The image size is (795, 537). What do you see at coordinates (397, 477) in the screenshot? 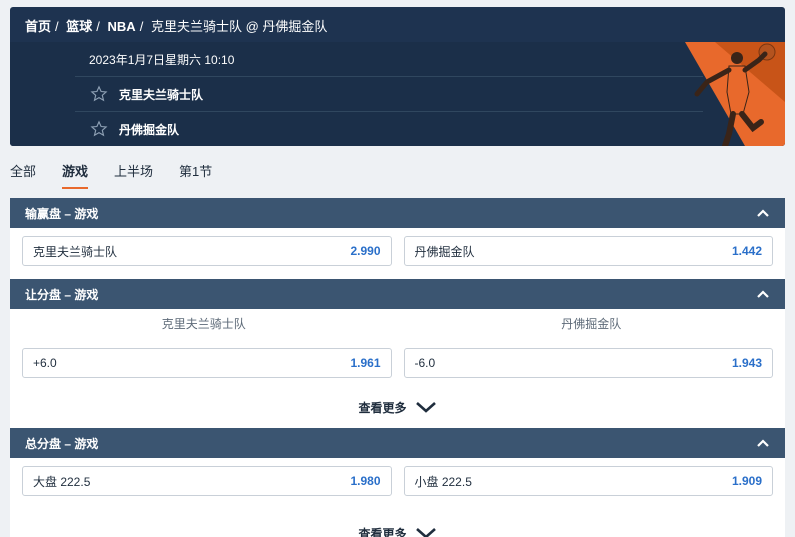
I see `odds-row: 大盘 222.5 1.980 小盘 222.5 1.909` at bounding box center [397, 477].